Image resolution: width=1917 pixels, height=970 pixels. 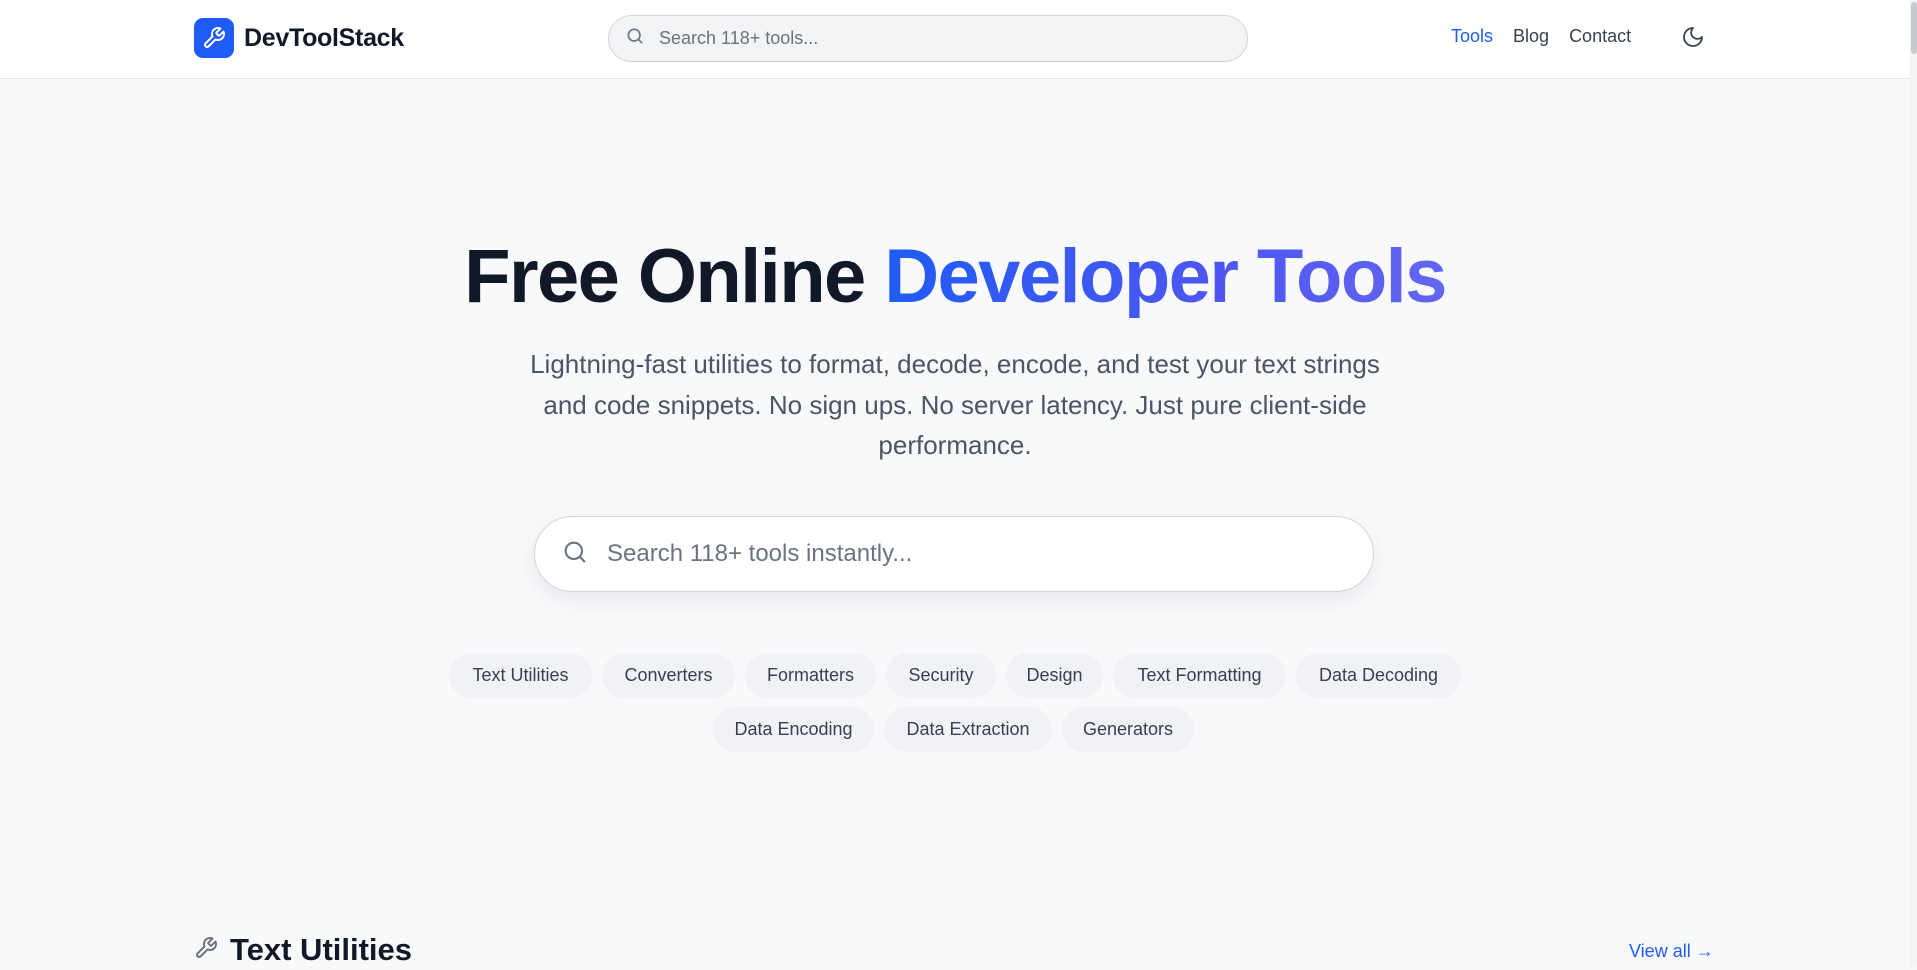 I want to click on nav-link-blog: Blog, so click(x=1531, y=36).